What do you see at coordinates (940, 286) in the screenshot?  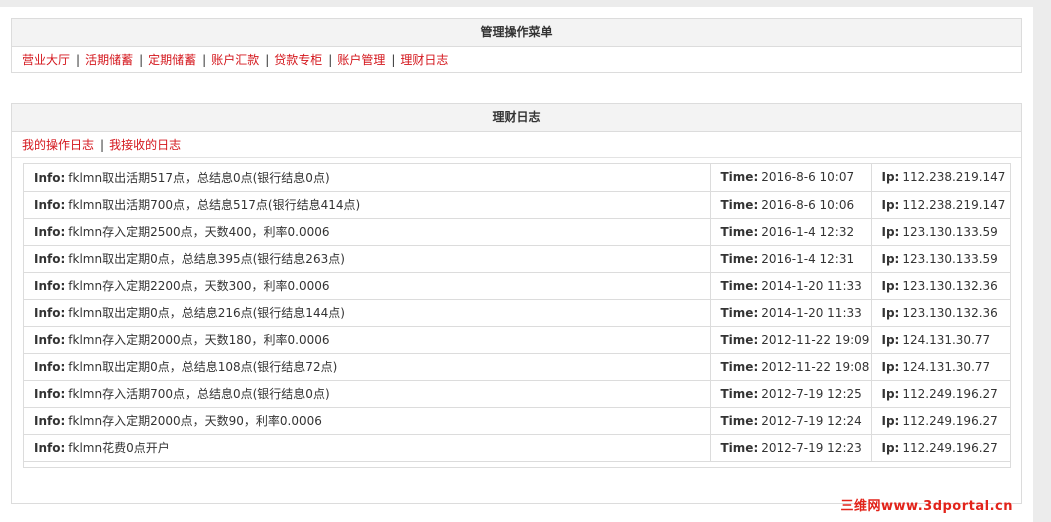 I see `ip-cell: Ip: 123.130.132.36` at bounding box center [940, 286].